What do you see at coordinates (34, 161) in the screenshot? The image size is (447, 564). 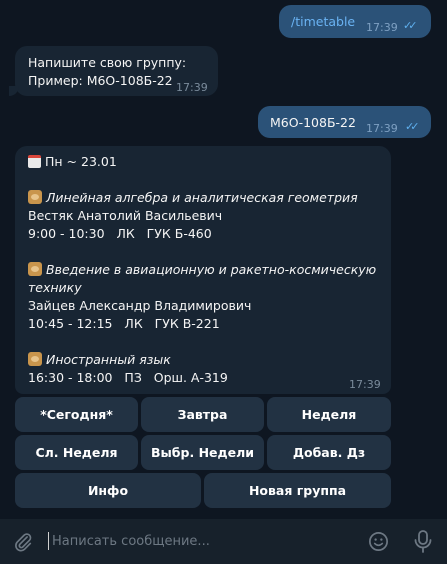 I see `calendar-icon` at bounding box center [34, 161].